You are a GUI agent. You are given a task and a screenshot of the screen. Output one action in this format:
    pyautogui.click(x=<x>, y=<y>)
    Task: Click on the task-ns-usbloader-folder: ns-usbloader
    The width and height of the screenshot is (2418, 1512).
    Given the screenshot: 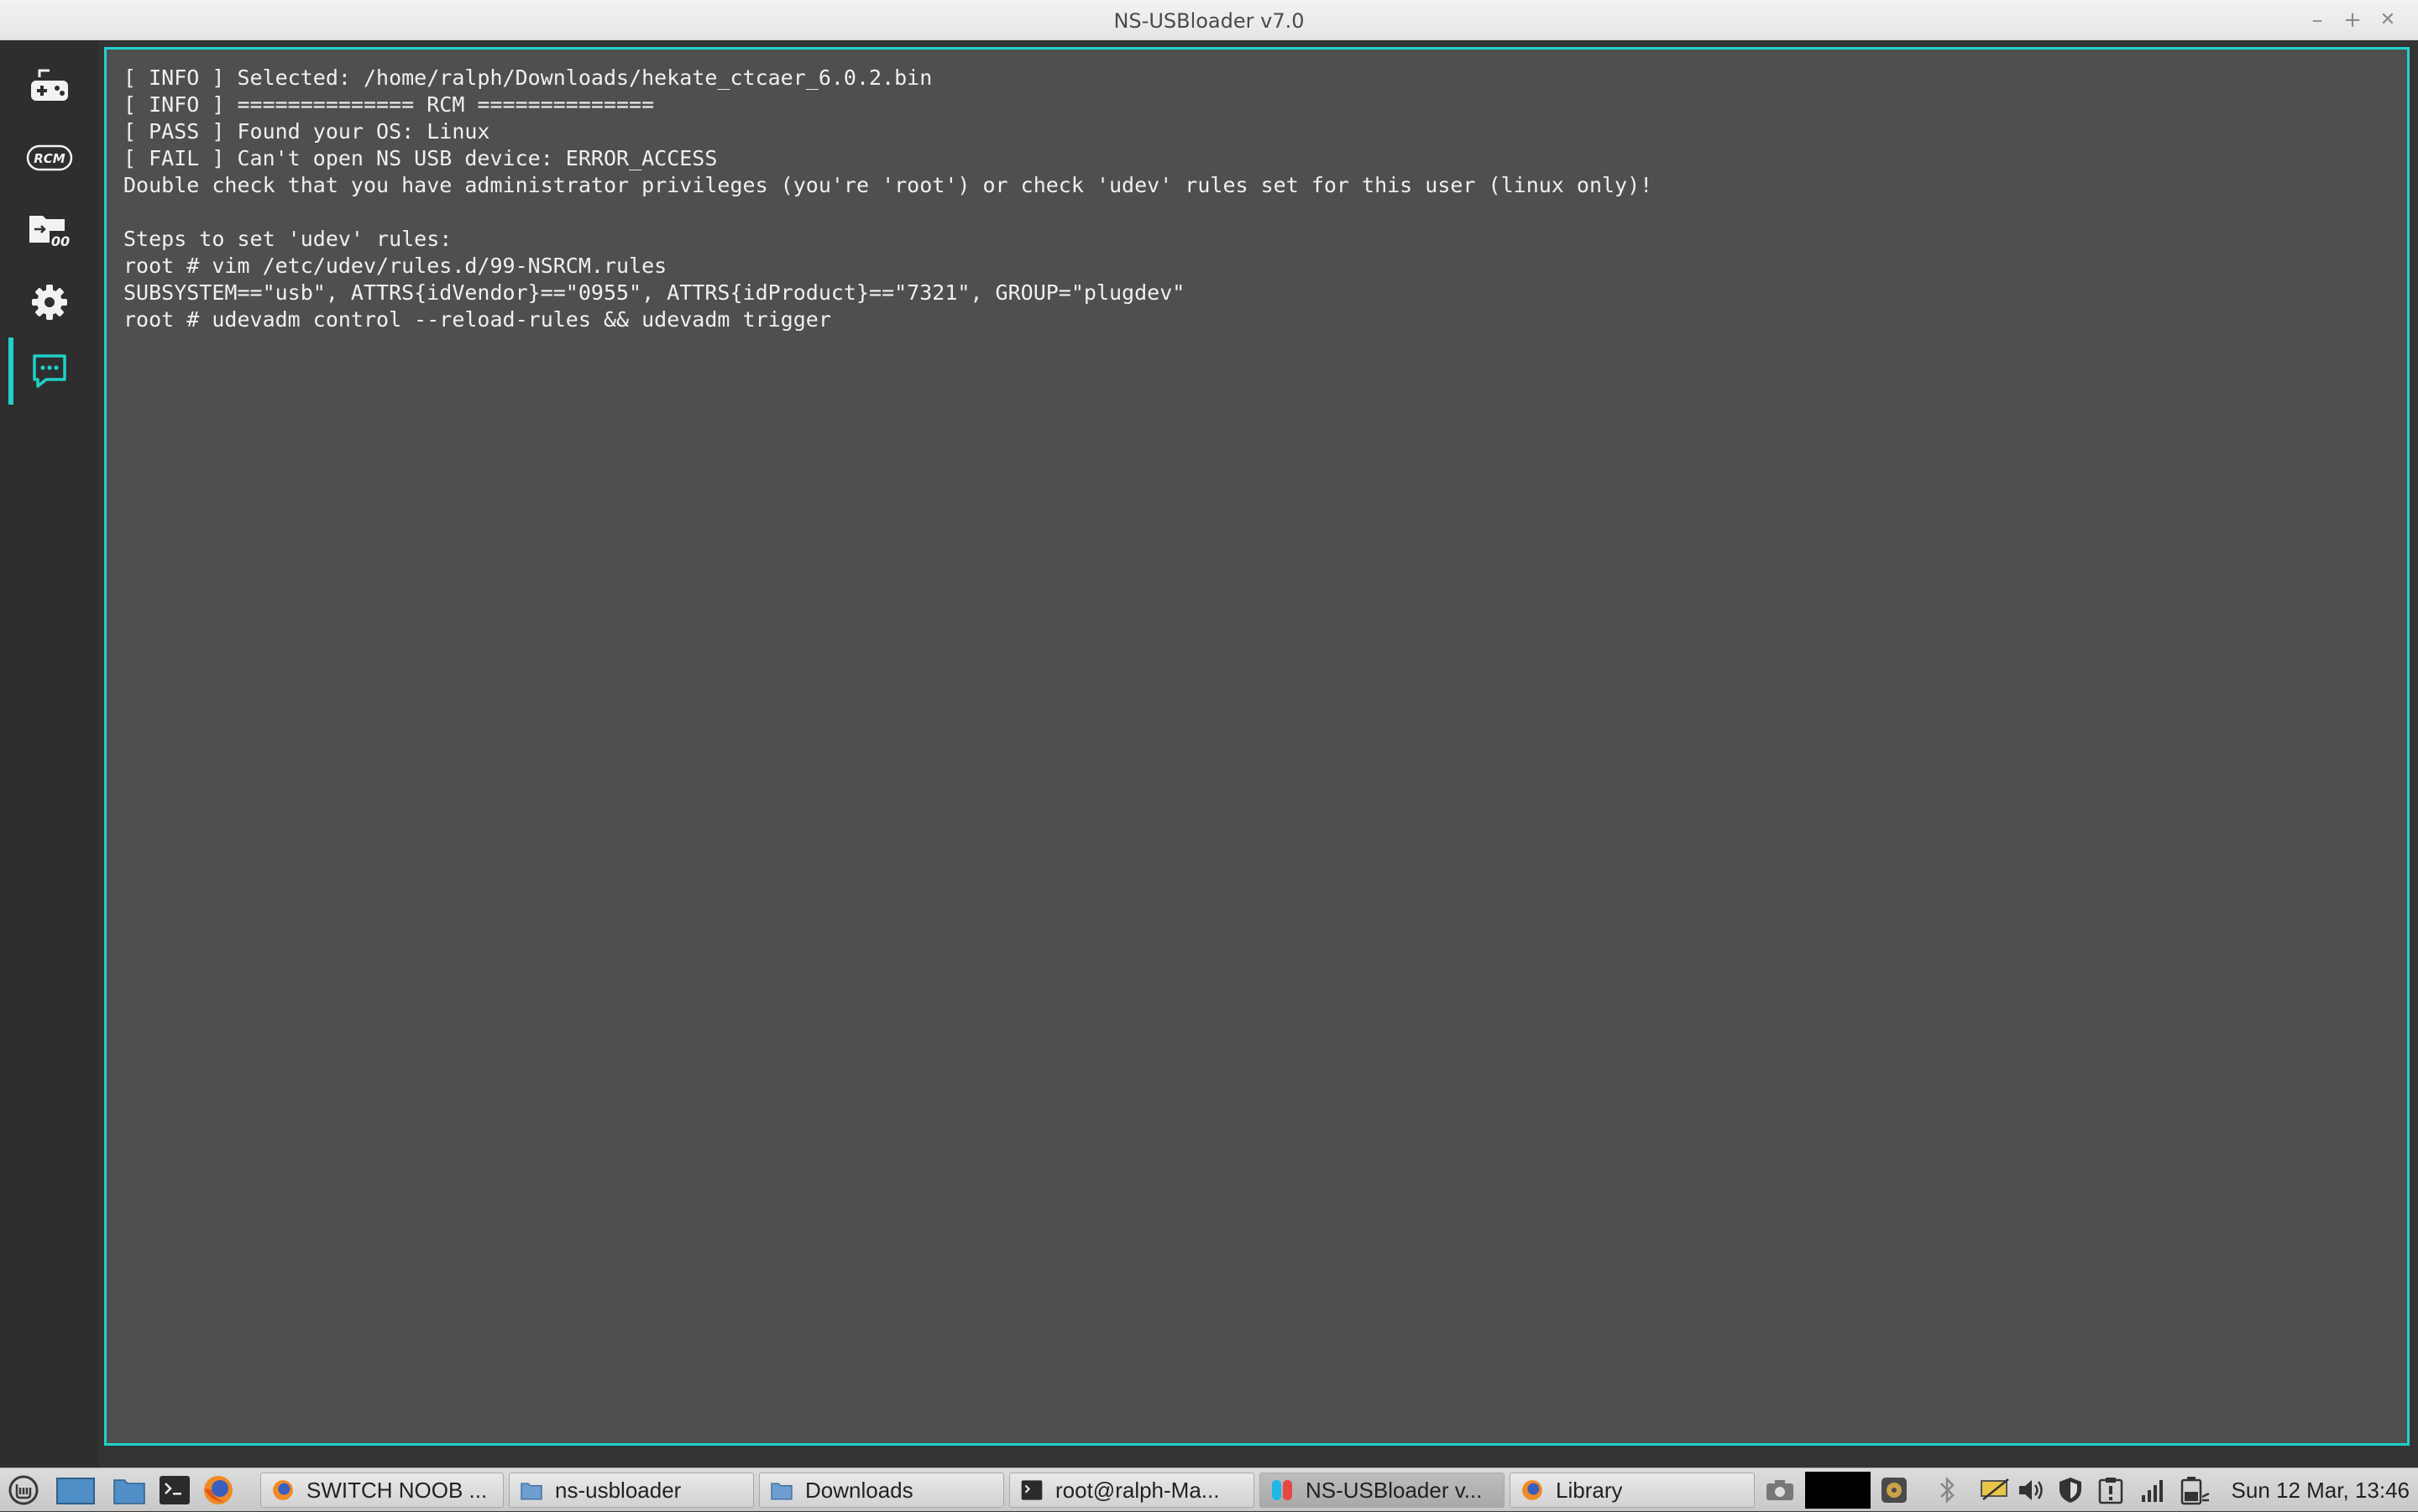 What is the action you would take?
    pyautogui.click(x=631, y=1490)
    